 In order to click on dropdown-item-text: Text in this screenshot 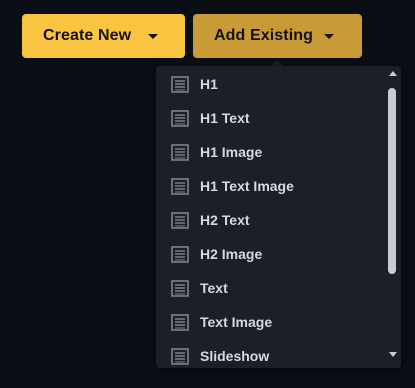, I will do `click(270, 288)`.